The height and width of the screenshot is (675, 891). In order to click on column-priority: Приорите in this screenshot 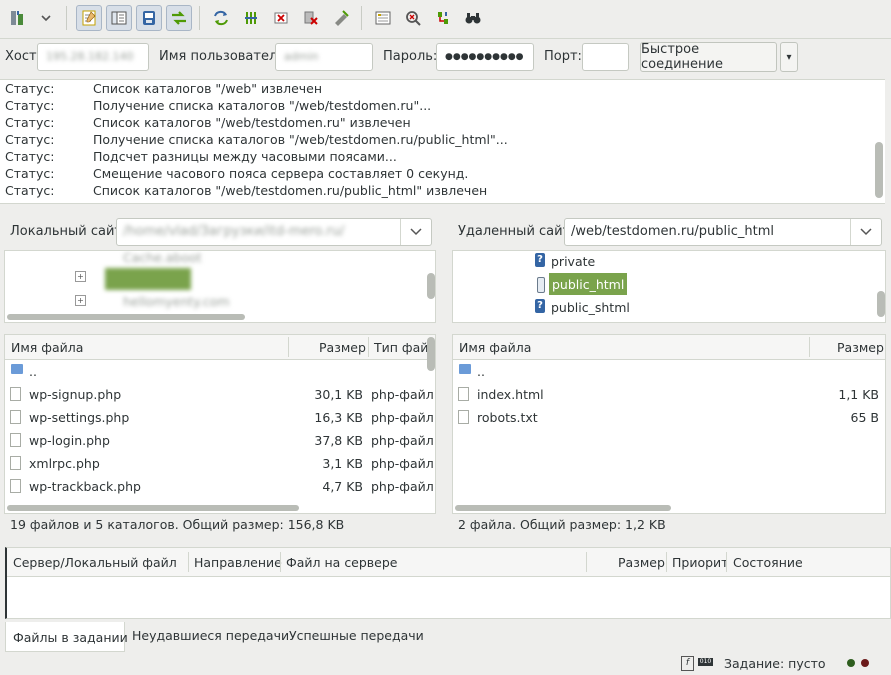, I will do `click(699, 562)`.